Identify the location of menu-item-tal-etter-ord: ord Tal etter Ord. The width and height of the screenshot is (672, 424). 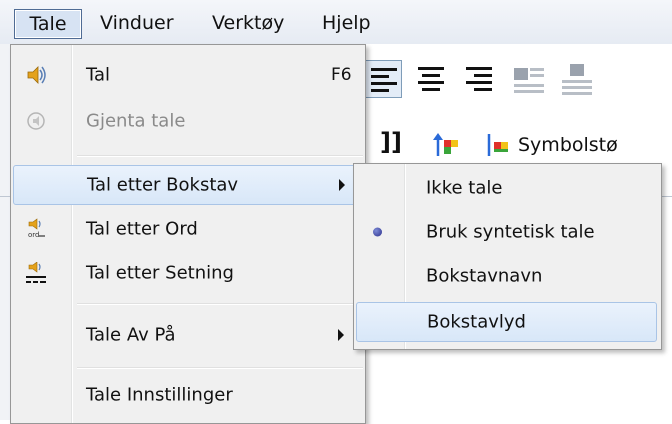
(188, 229).